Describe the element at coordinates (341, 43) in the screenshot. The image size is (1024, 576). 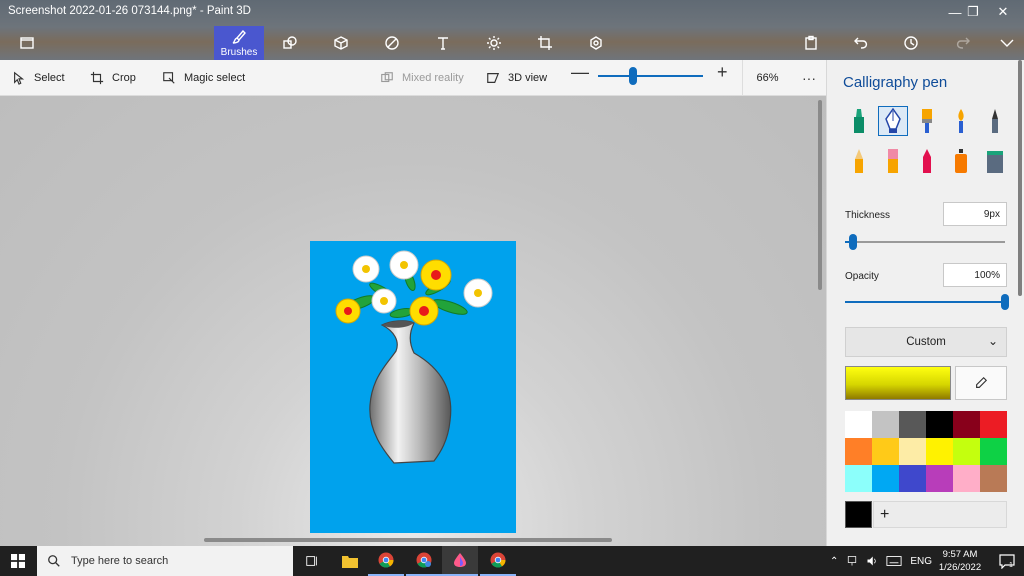
I see `tab-3d-shapes` at that location.